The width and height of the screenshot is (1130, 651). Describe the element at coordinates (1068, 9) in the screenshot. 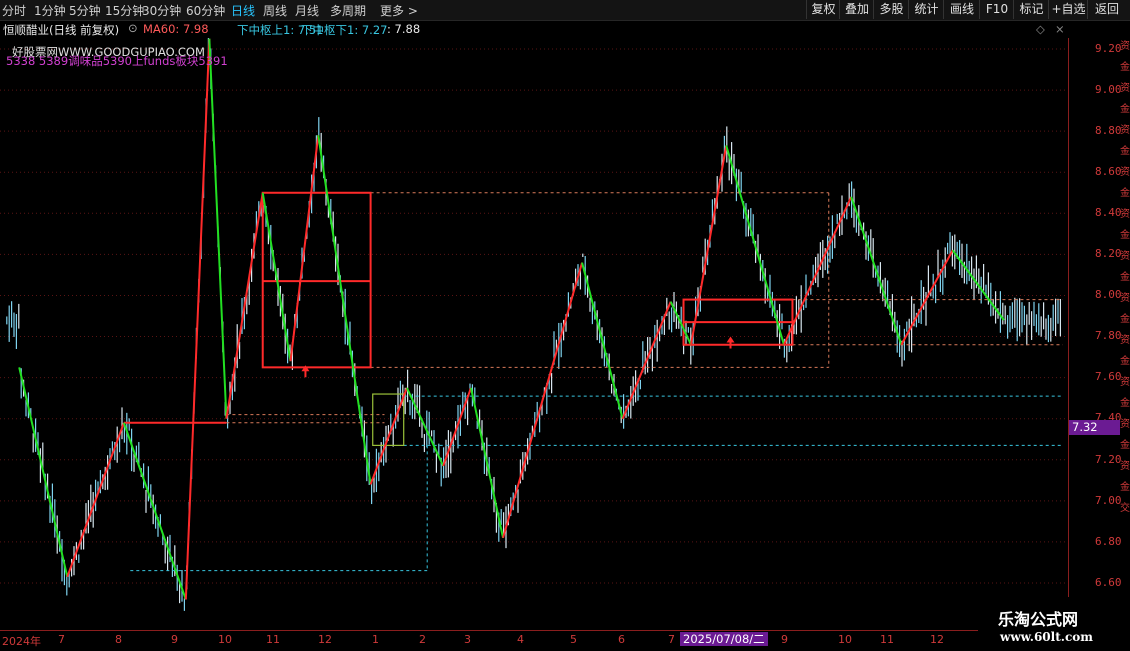

I see `toolbar-button-7: +自选` at that location.